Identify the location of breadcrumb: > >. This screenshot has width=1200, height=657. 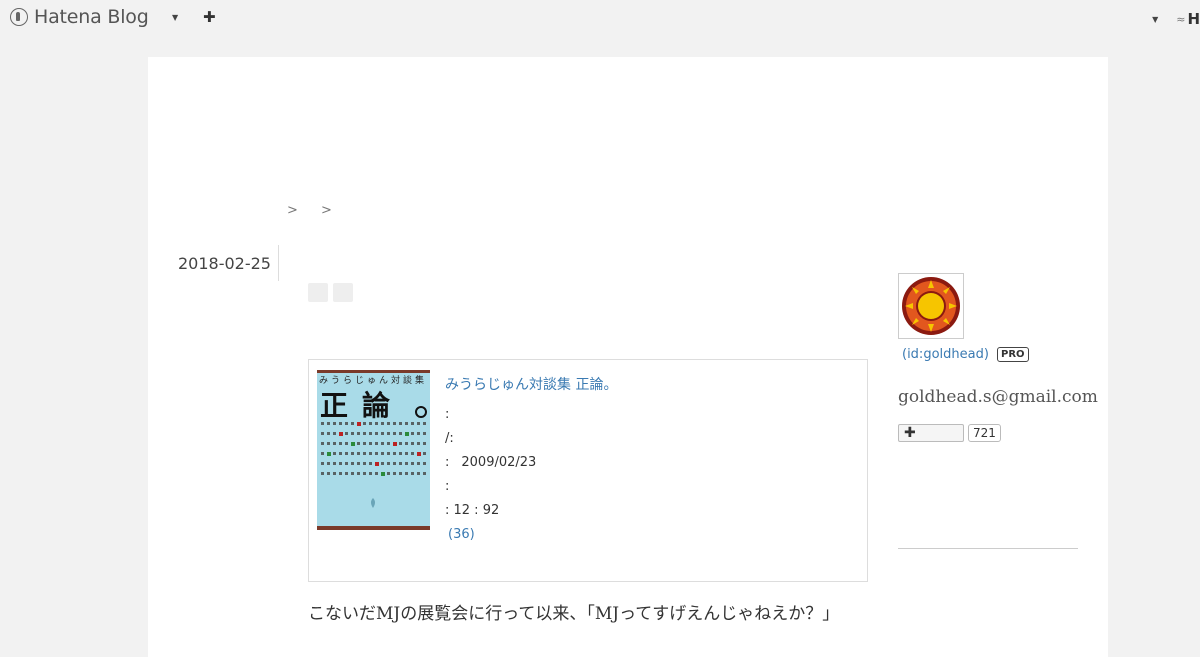
(318, 210).